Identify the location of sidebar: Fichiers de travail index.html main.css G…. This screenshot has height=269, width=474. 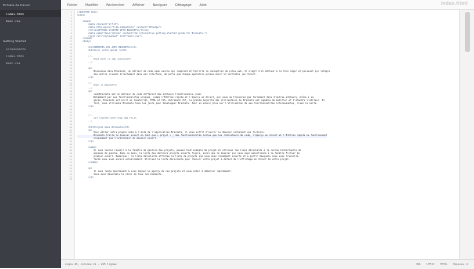
(30, 134).